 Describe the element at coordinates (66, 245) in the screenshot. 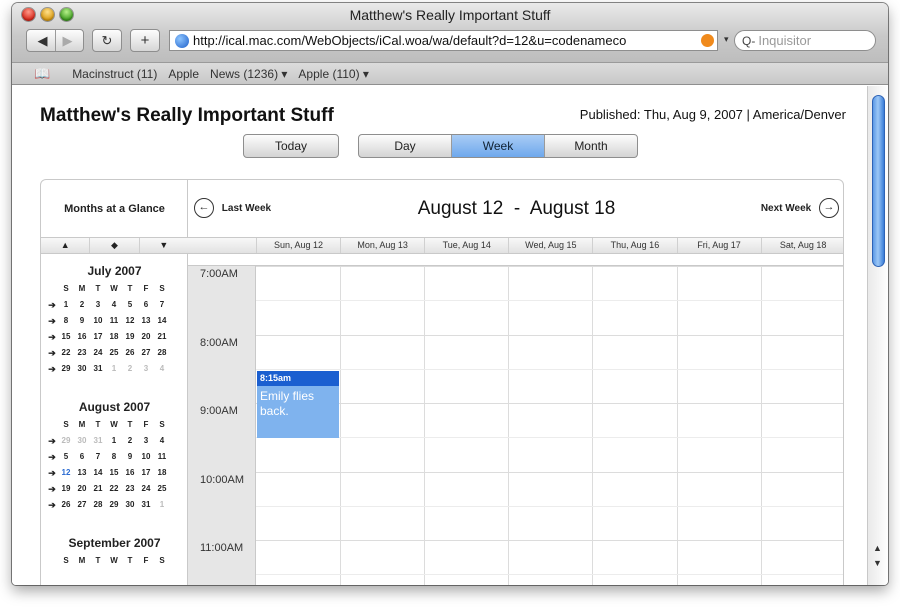

I see `previous-month-icon: ▲` at that location.